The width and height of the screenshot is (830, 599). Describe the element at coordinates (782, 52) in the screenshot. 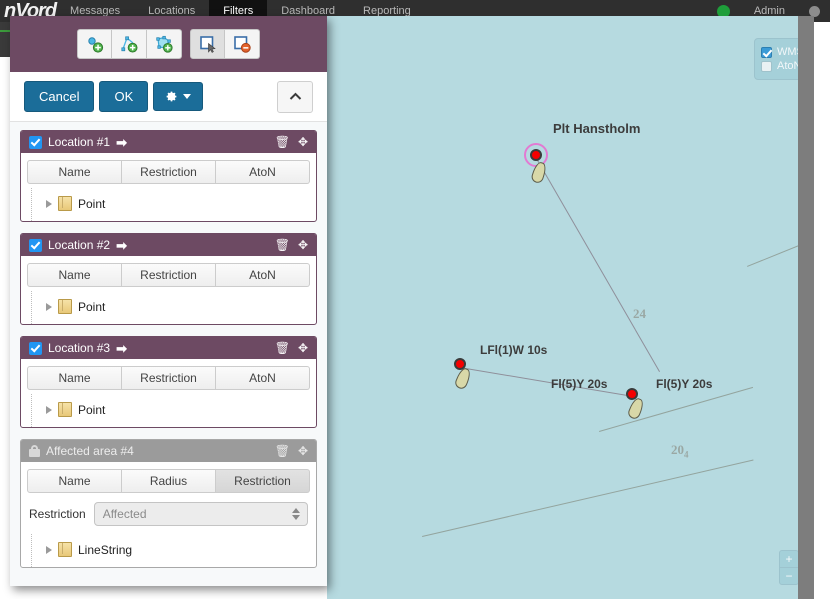

I see `layer-toggle-wms: WMS` at that location.